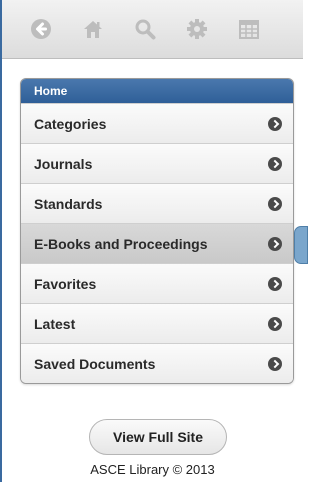 This screenshot has width=320, height=482. What do you see at coordinates (157, 363) in the screenshot?
I see `menu-item-saved-documents: Saved Documents` at bounding box center [157, 363].